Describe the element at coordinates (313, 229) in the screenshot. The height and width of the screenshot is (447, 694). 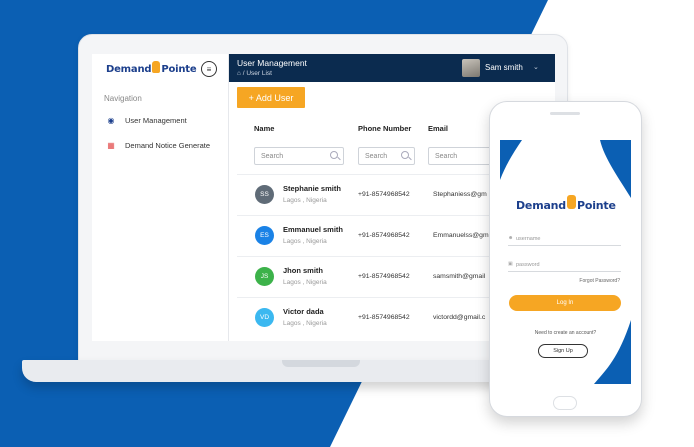
I see `user-name: Emmanuel smith` at that location.